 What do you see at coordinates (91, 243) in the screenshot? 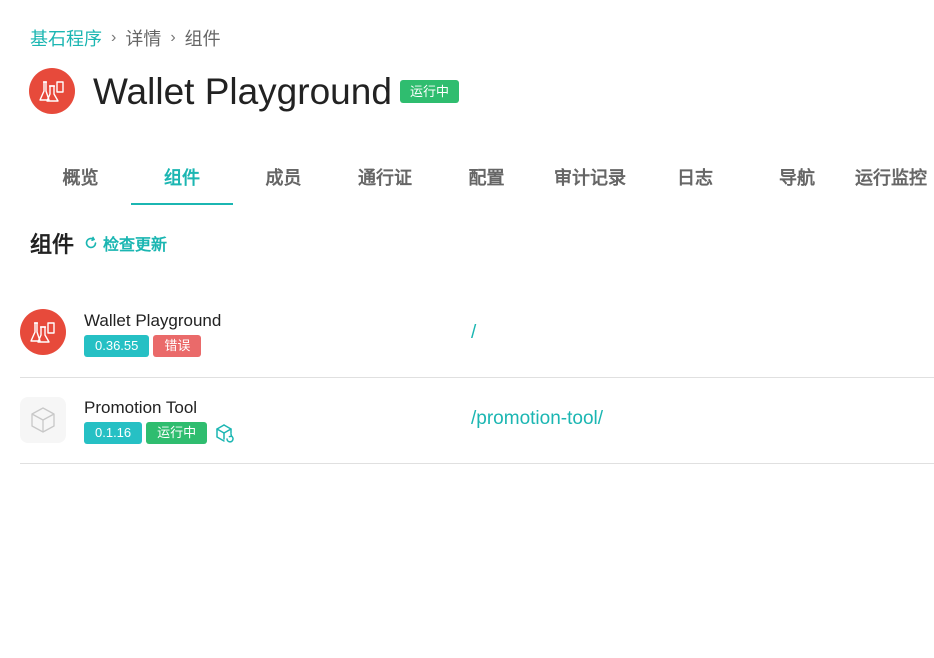
I see `refresh-icon` at bounding box center [91, 243].